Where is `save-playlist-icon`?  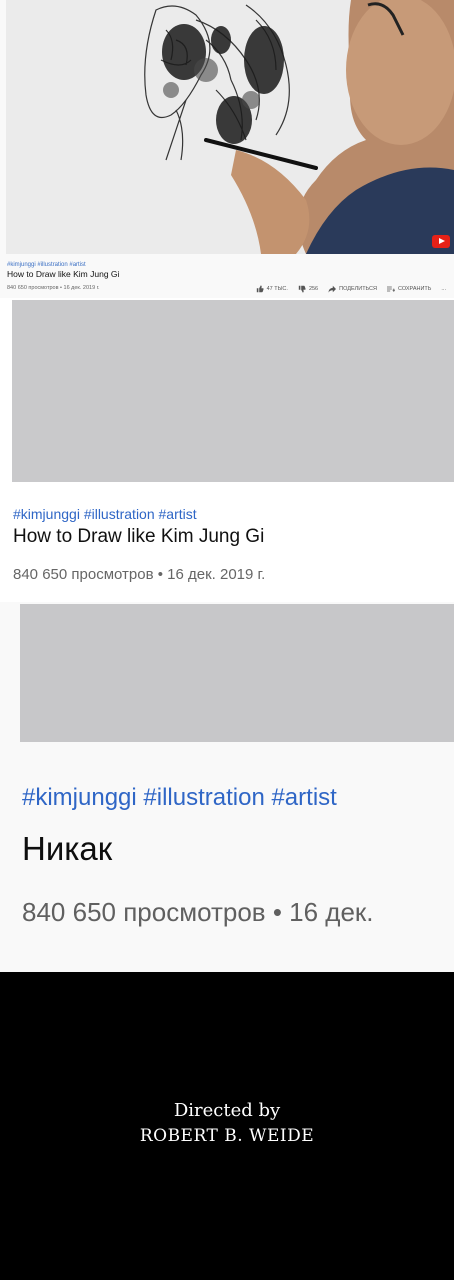 save-playlist-icon is located at coordinates (390, 289).